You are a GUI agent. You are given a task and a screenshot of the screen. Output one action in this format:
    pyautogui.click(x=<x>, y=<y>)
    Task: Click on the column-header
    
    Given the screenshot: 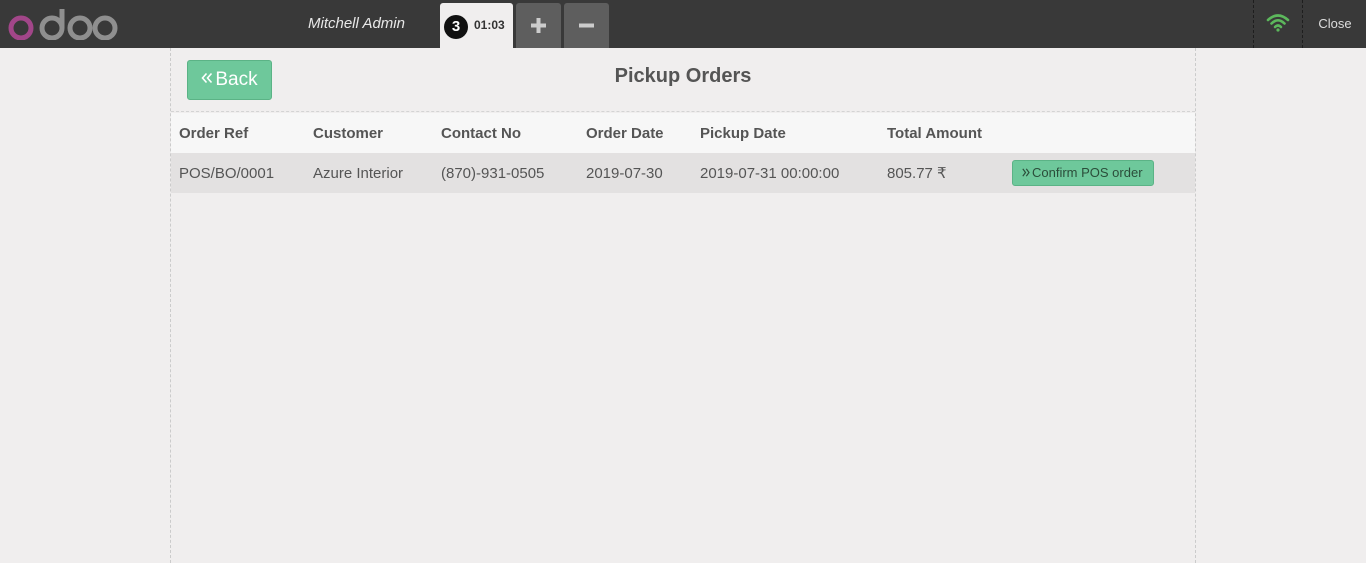 What is the action you would take?
    pyautogui.click(x=1099, y=133)
    